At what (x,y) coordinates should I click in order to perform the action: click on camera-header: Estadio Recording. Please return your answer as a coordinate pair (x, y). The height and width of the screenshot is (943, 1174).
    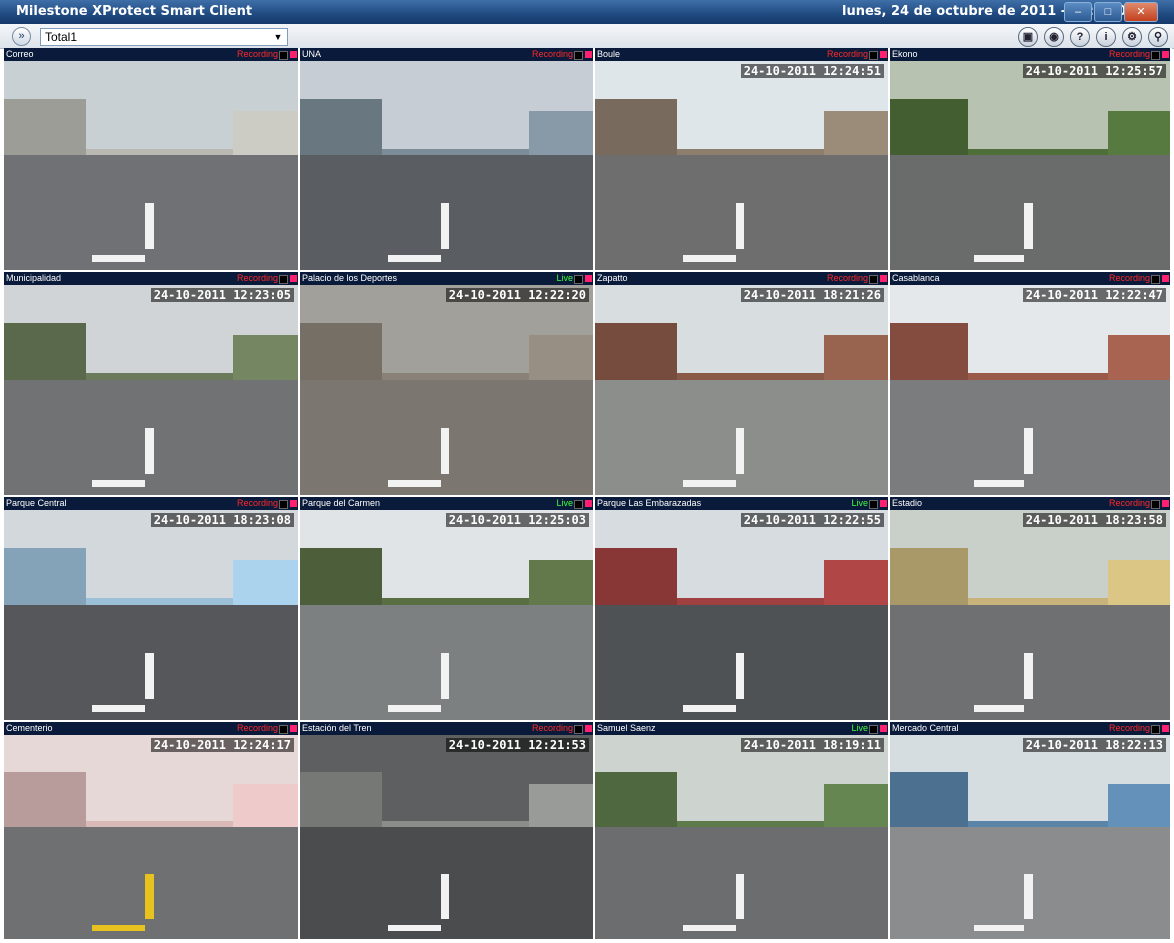
    Looking at the image, I should click on (1030, 503).